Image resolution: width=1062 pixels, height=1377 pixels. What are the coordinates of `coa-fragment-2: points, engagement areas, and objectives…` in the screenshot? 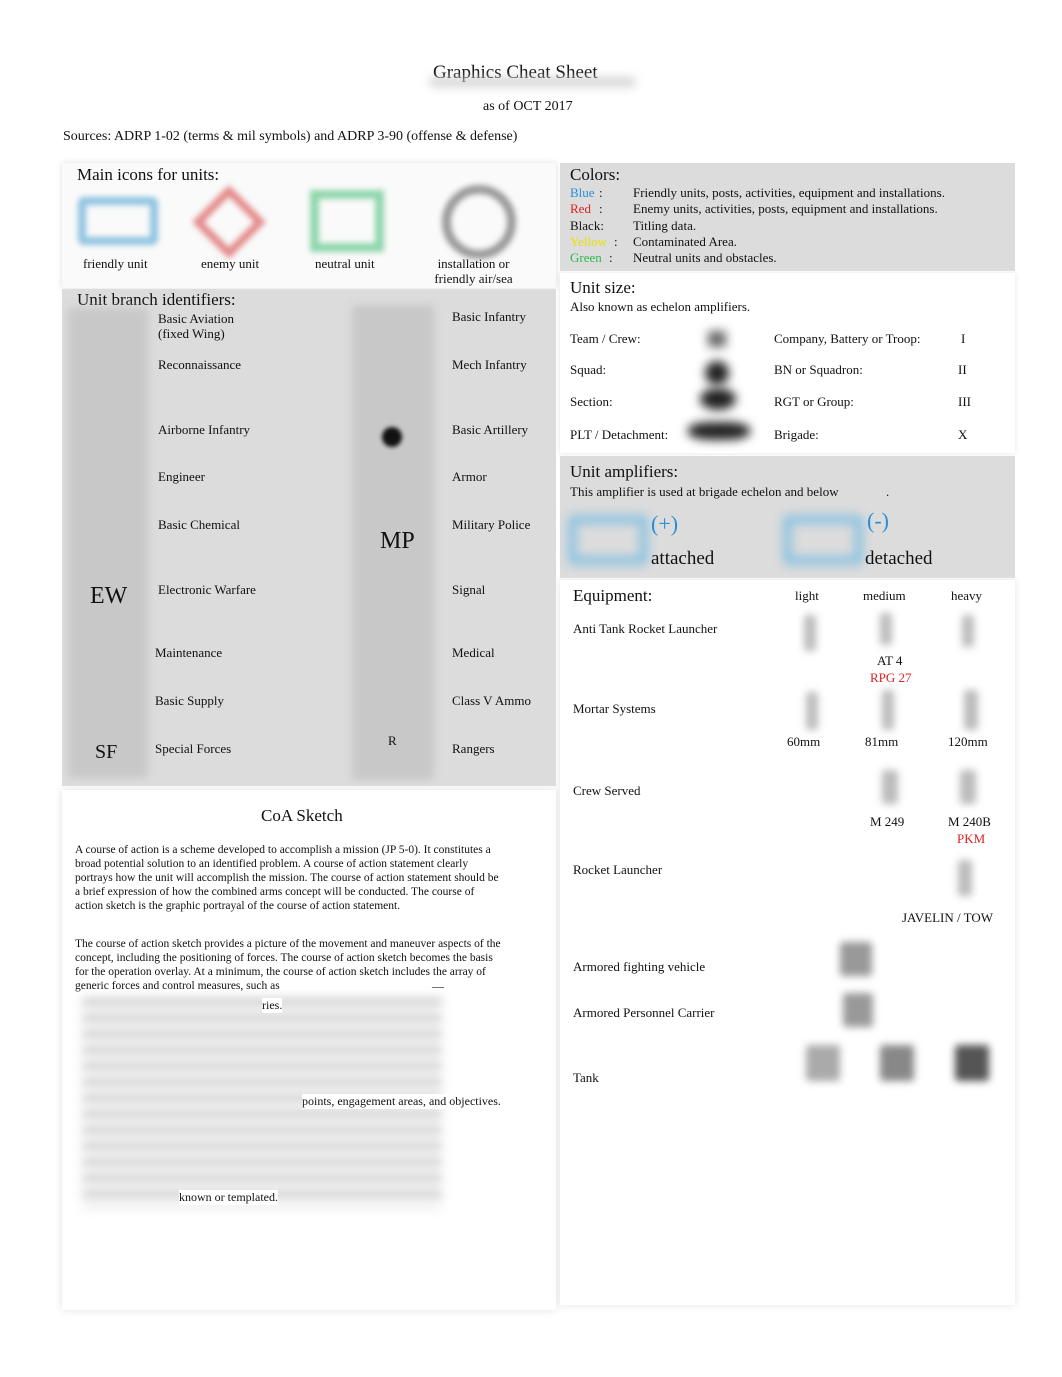 It's located at (401, 1101).